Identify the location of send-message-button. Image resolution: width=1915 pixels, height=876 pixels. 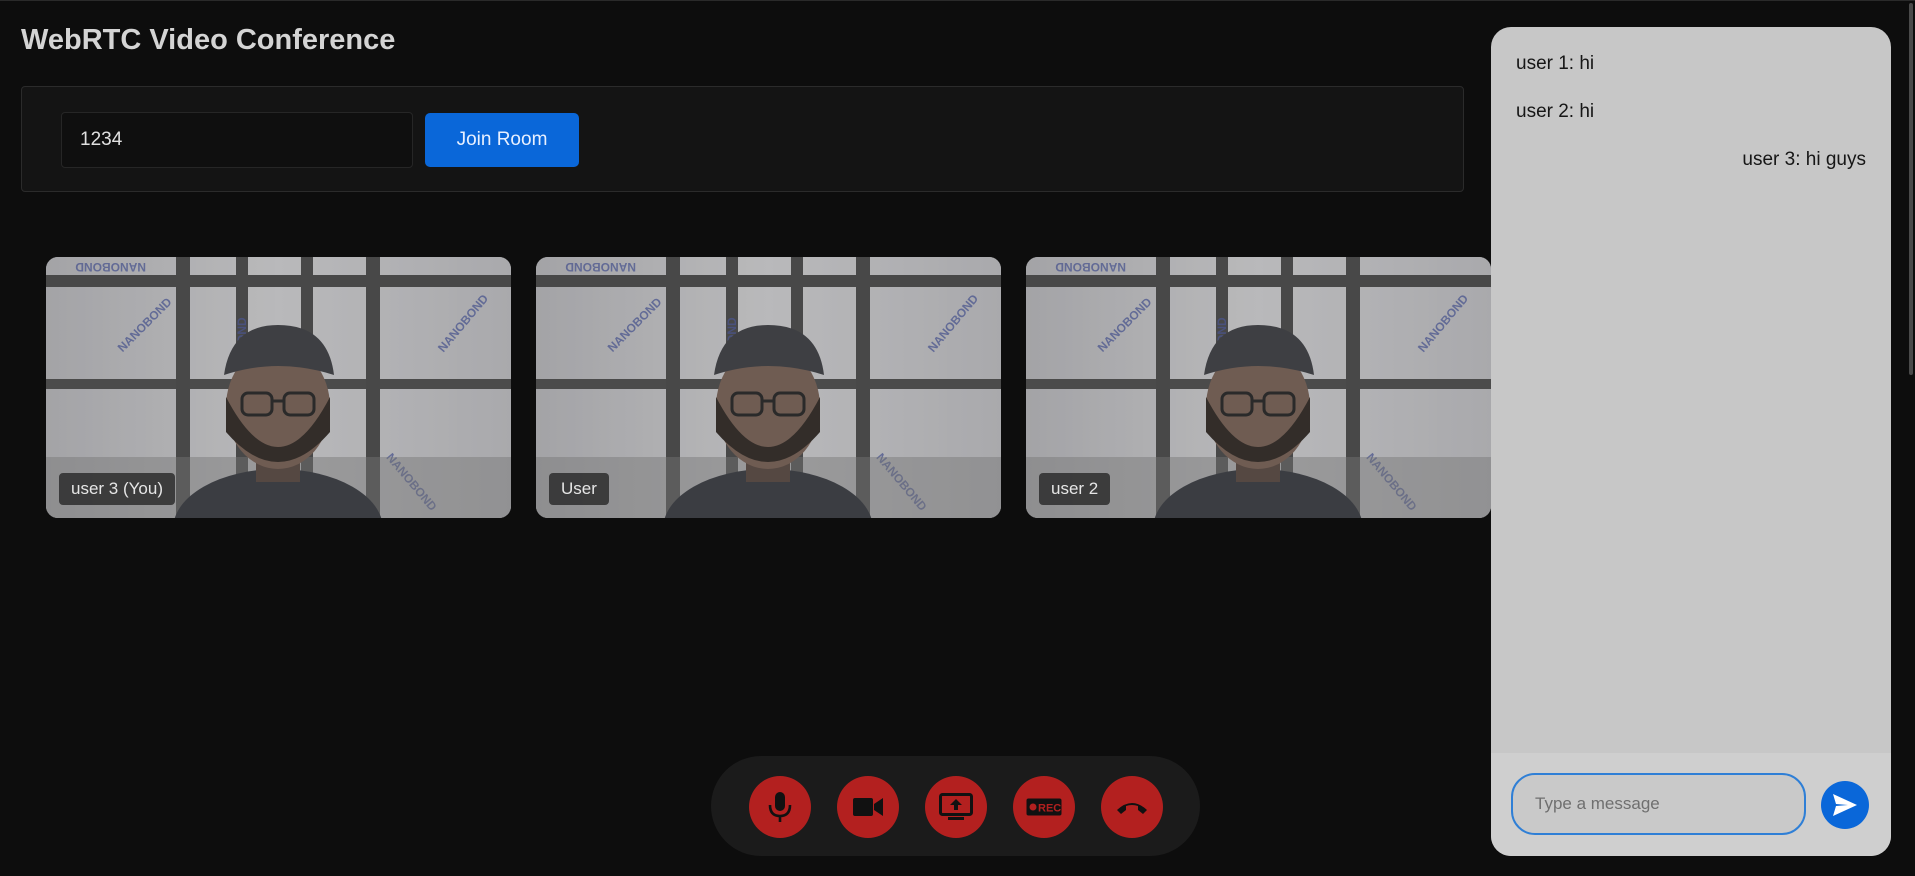
(1845, 805).